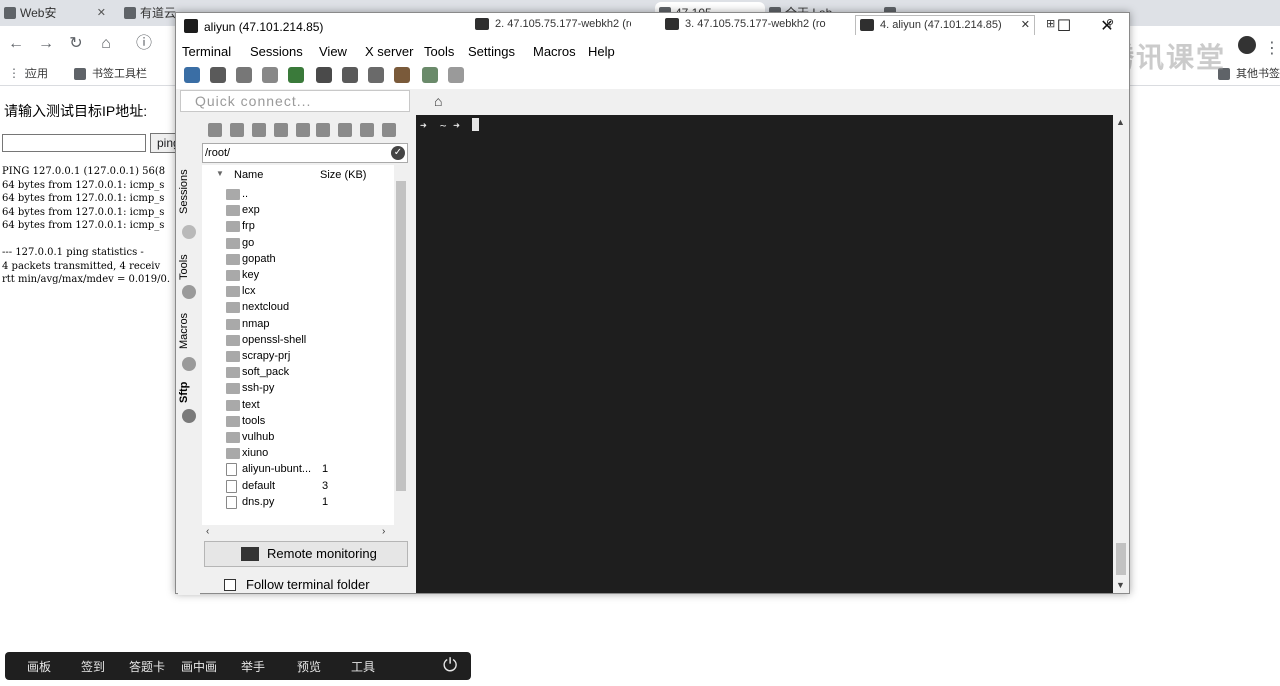  What do you see at coordinates (244, 75) in the screenshot?
I see `tools-icon` at bounding box center [244, 75].